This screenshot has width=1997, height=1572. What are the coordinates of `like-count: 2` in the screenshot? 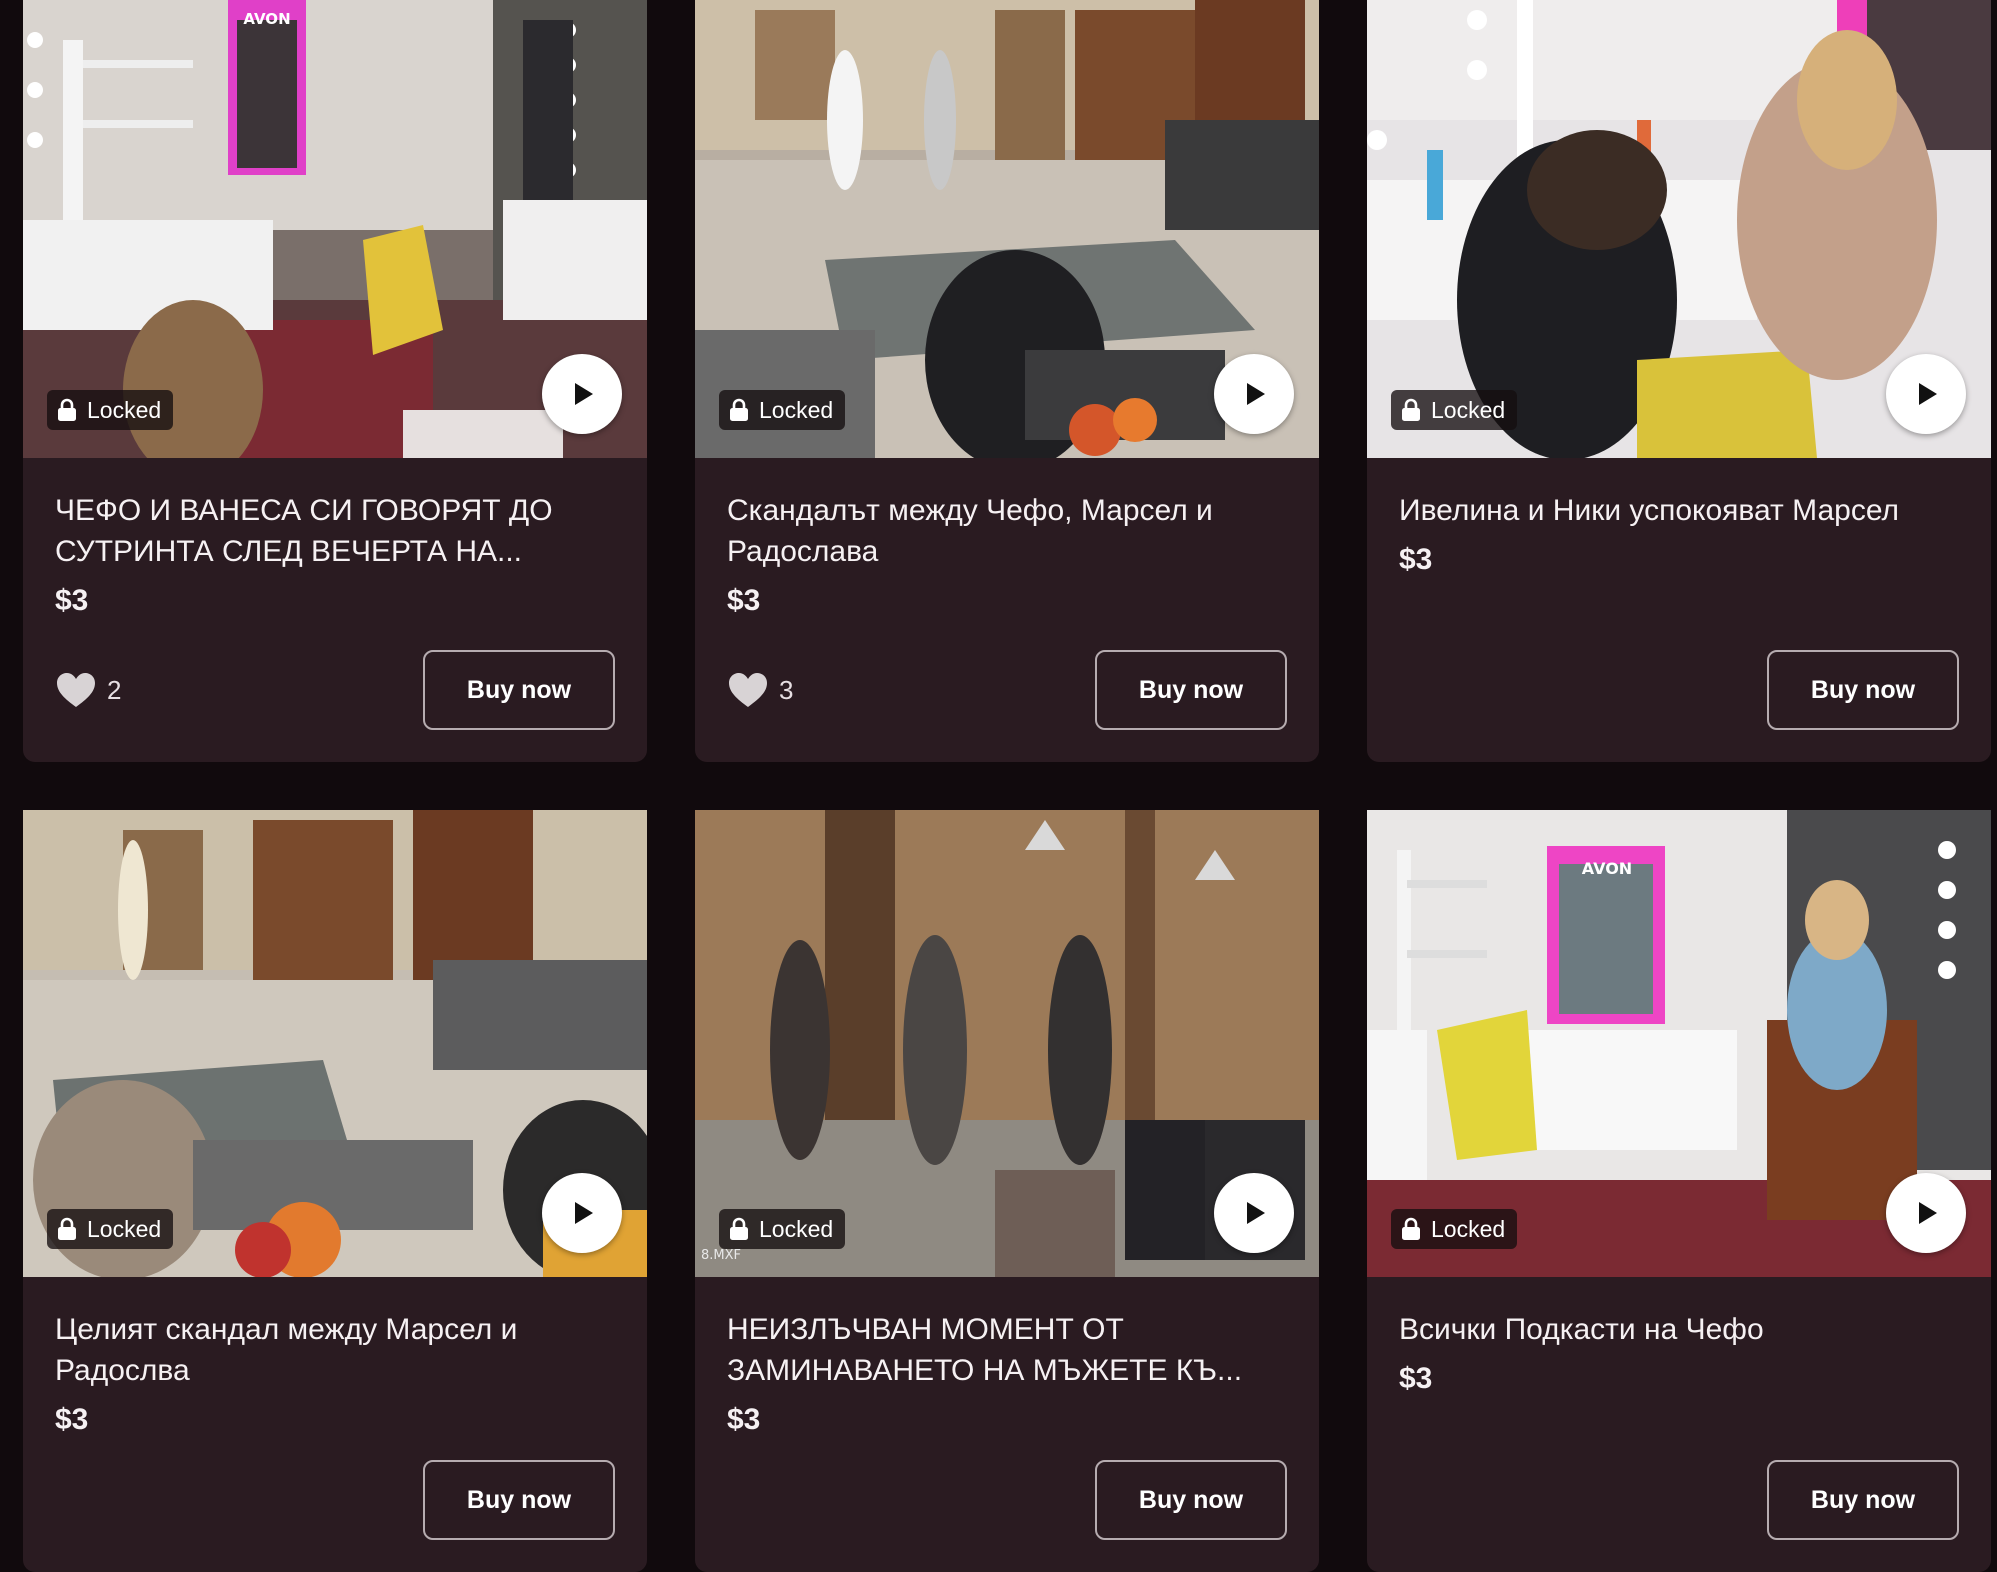 It's located at (114, 689).